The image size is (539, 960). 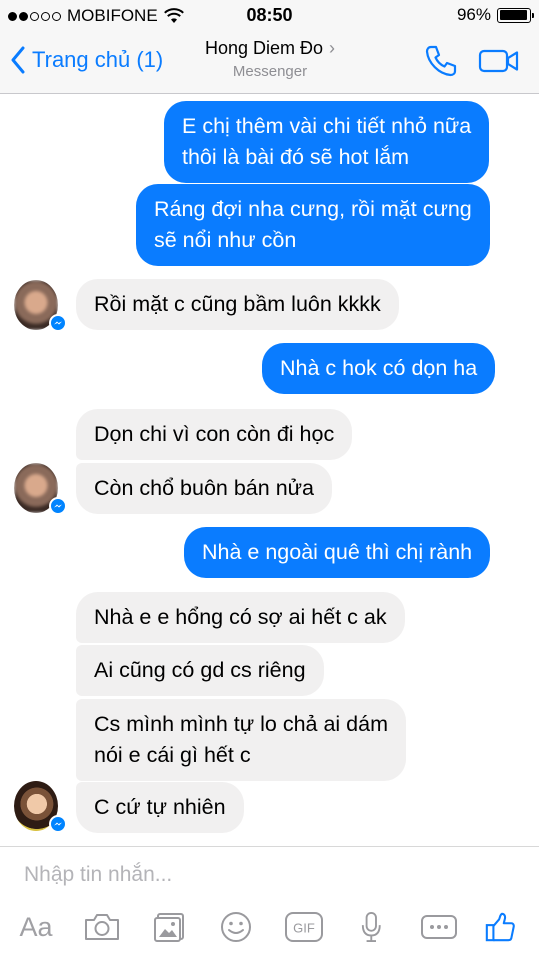 I want to click on message-composer: Nhập tin nhắn... Aa GIF, so click(x=269, y=903).